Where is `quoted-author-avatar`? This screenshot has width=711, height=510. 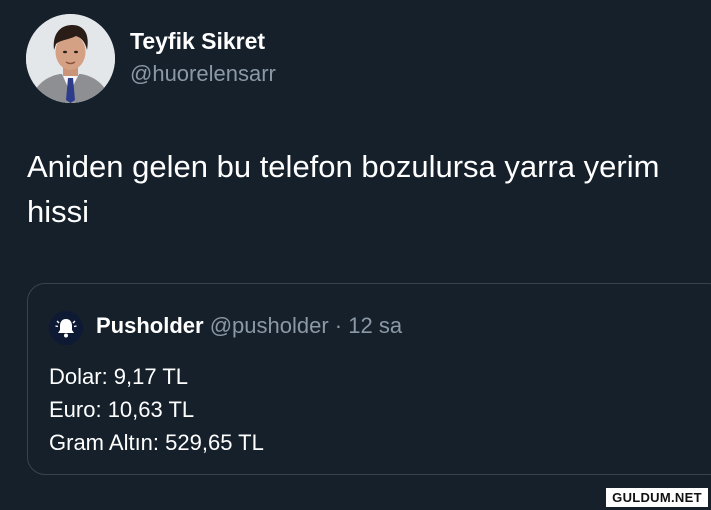 quoted-author-avatar is located at coordinates (66, 328).